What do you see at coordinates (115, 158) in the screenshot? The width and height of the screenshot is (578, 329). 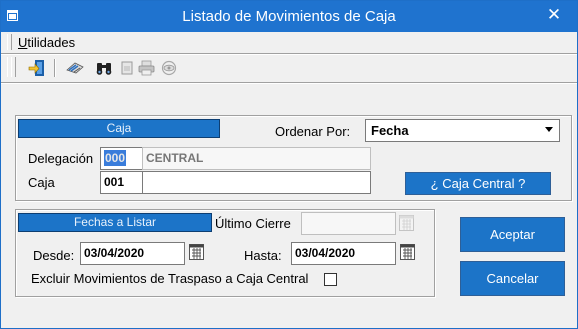 I see `delegacion-code-value: 000` at bounding box center [115, 158].